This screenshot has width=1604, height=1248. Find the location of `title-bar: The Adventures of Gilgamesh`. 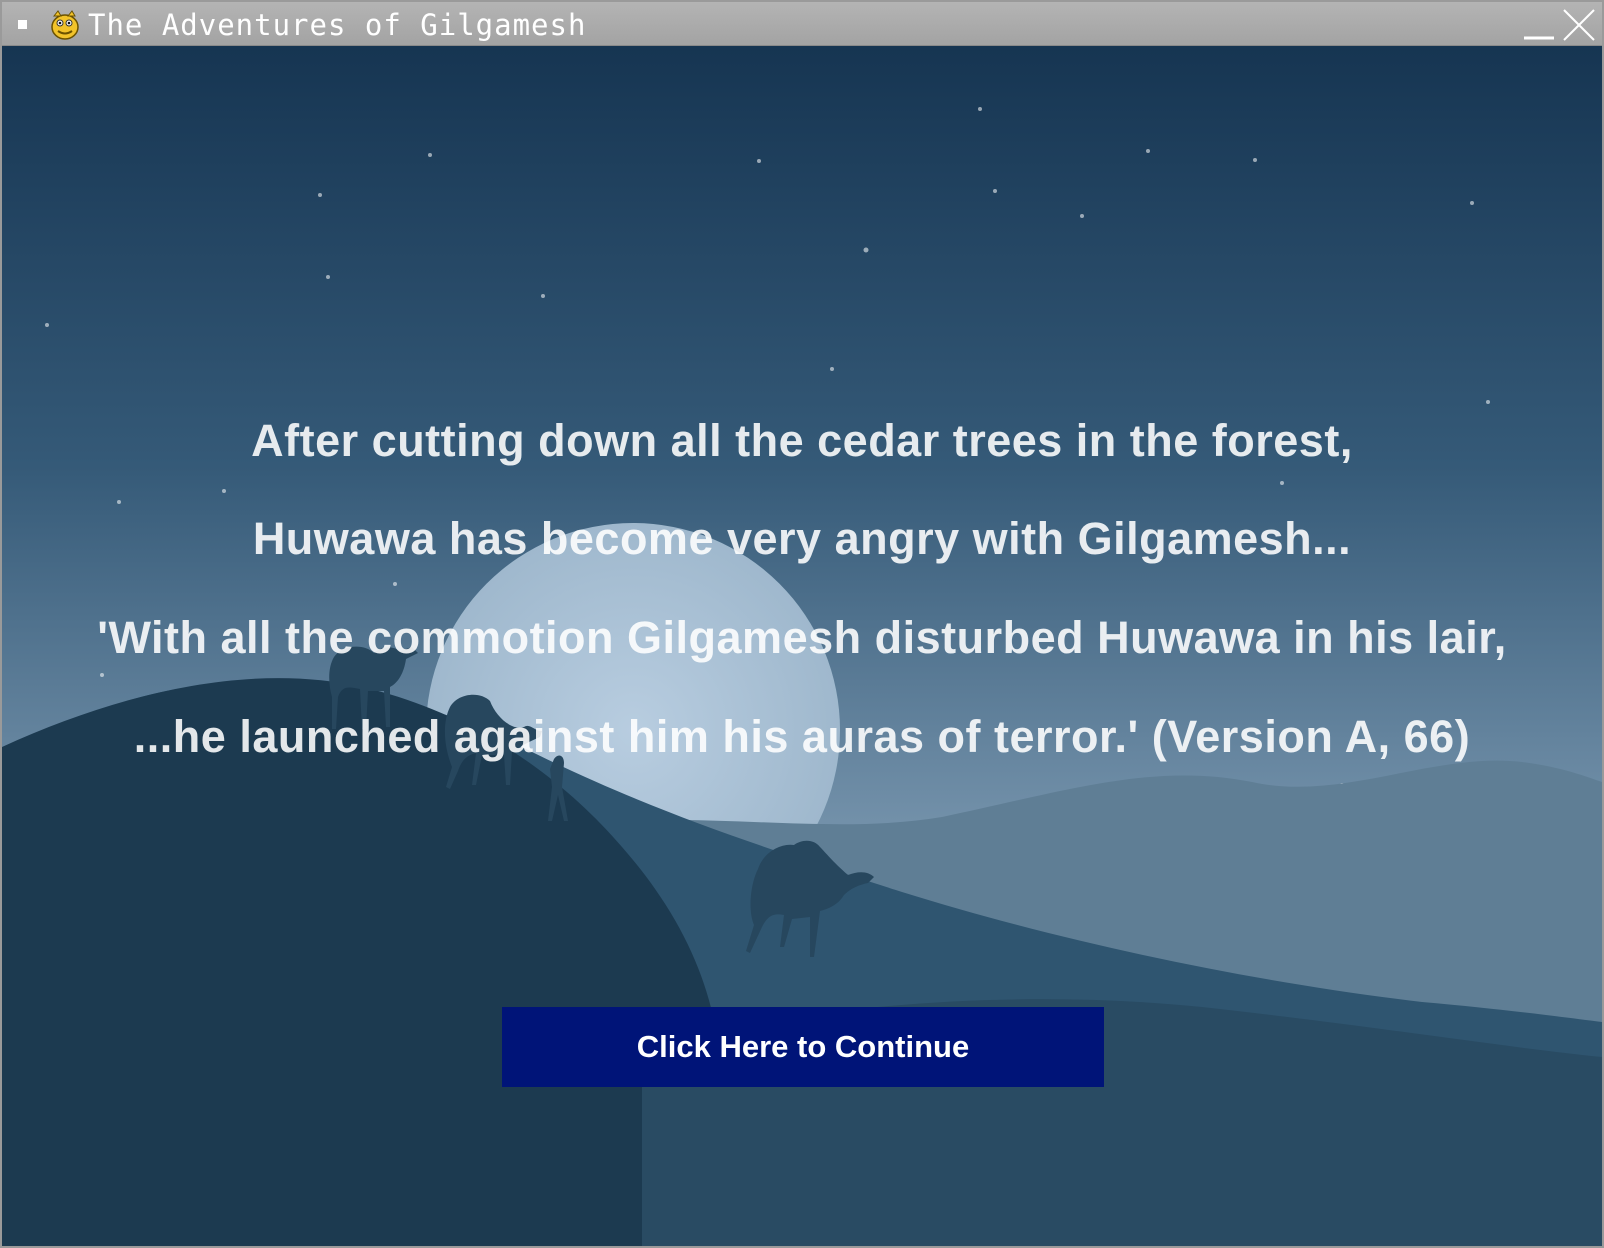

title-bar: The Adventures of Gilgamesh is located at coordinates (802, 24).